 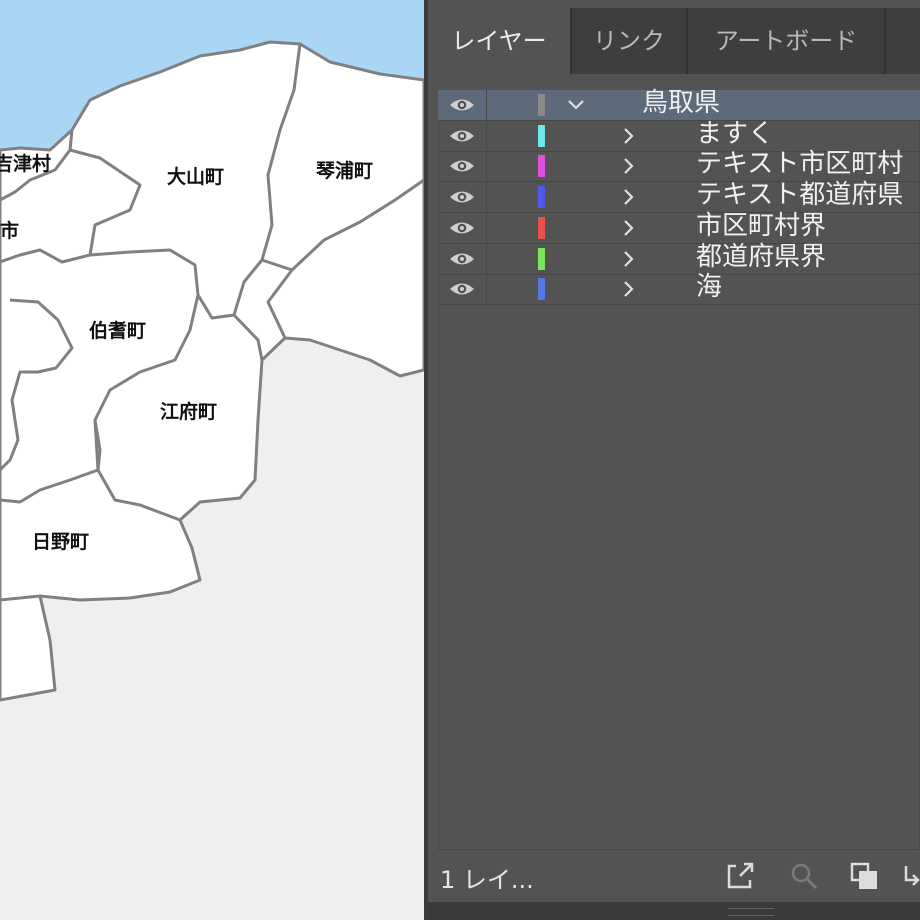 I want to click on layer-name: ますく, so click(x=735, y=133).